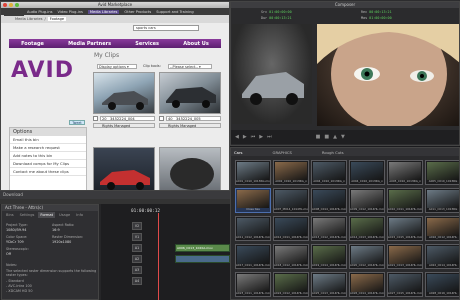 The height and width of the screenshot is (300, 460). I want to click on bin-clip-tile: A018_C012_1014HL.mov, so click(291, 256).